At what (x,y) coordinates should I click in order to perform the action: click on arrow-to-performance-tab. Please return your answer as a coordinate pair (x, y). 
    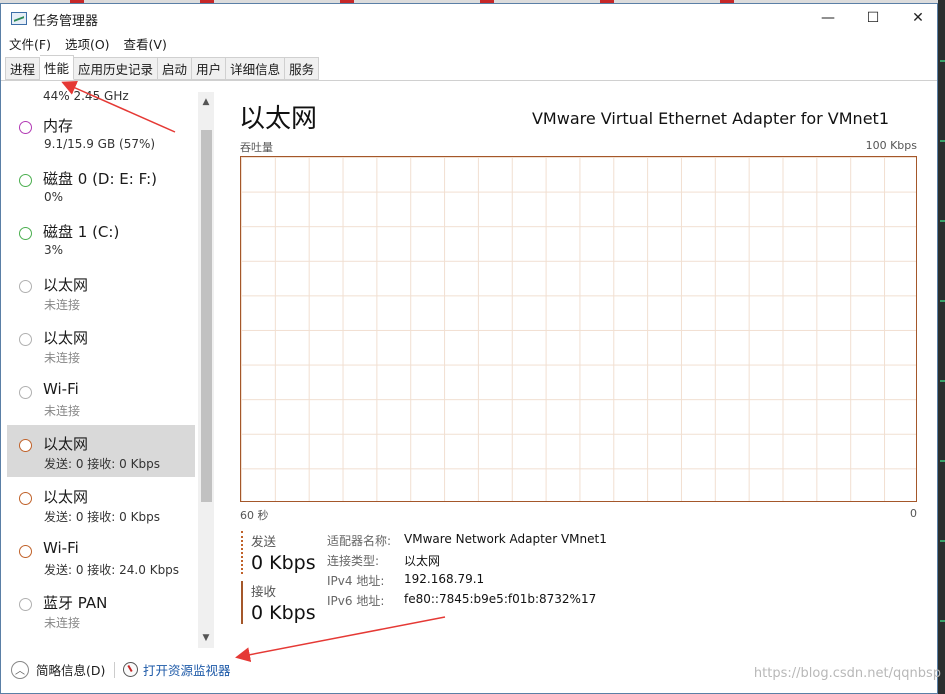
    Looking at the image, I should click on (118, 106).